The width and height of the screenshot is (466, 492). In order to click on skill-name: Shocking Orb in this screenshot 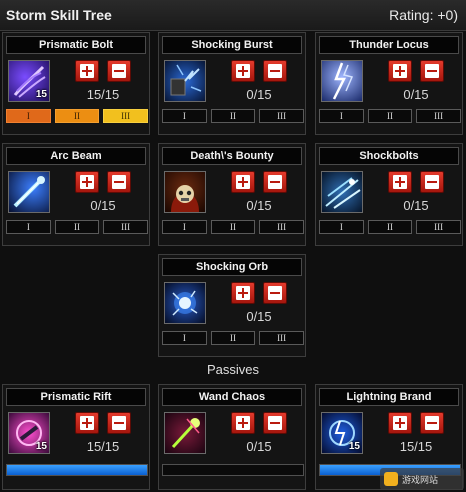, I will do `click(232, 267)`.